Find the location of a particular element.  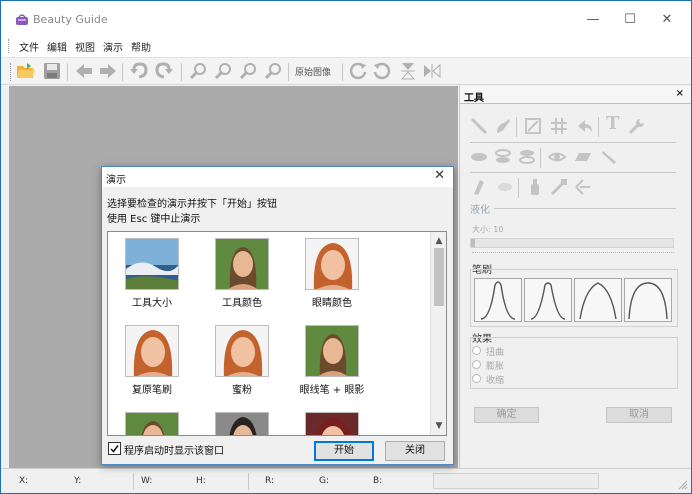

arrow-back-icon is located at coordinates (84, 71).